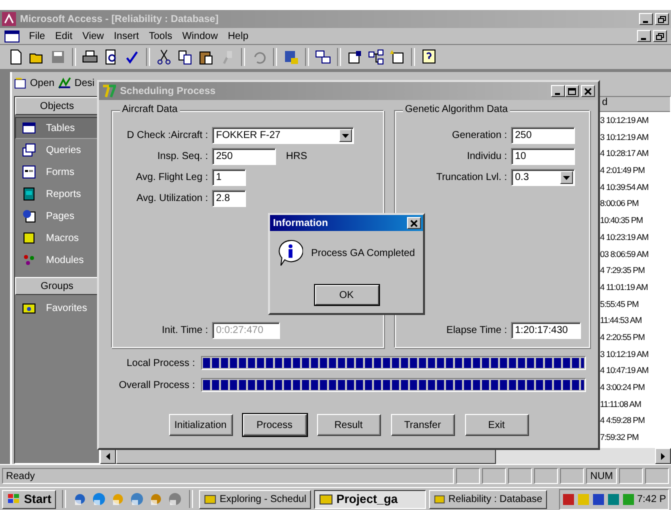 Image resolution: width=671 pixels, height=510 pixels. What do you see at coordinates (488, 499) in the screenshot?
I see `taskbar-button: Reliability : Database` at bounding box center [488, 499].